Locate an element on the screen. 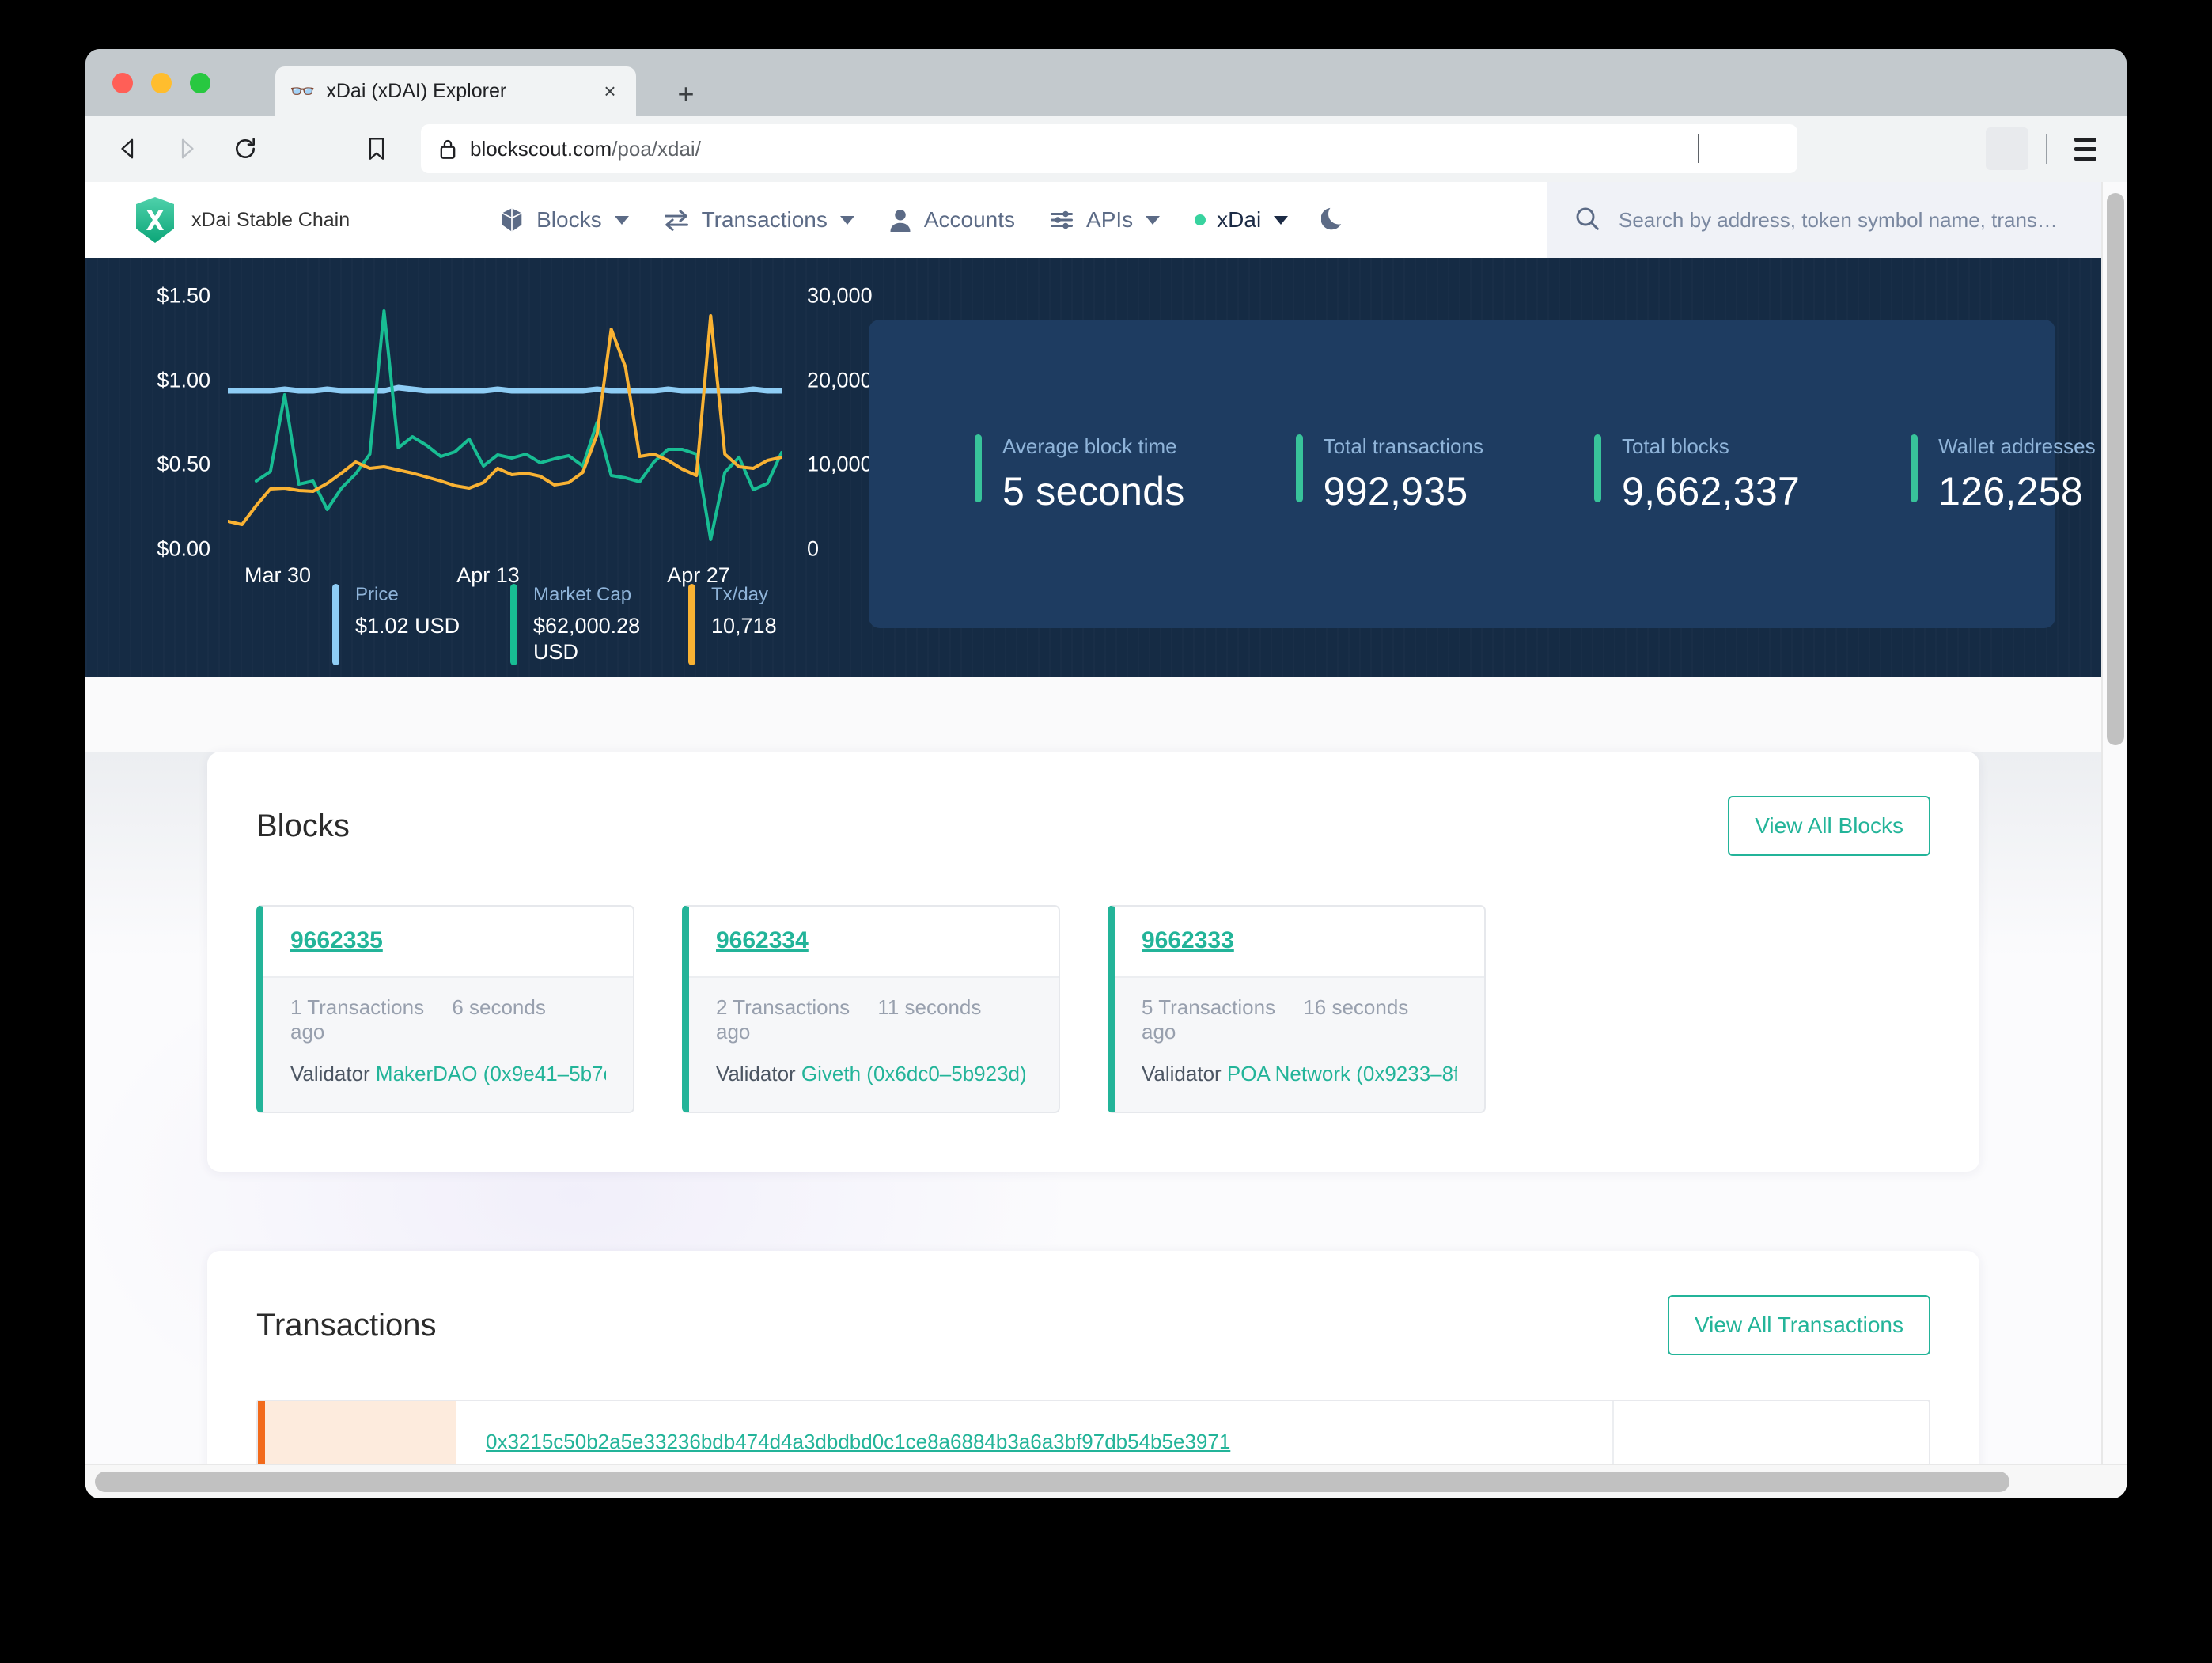  chart-plot is located at coordinates (505, 425).